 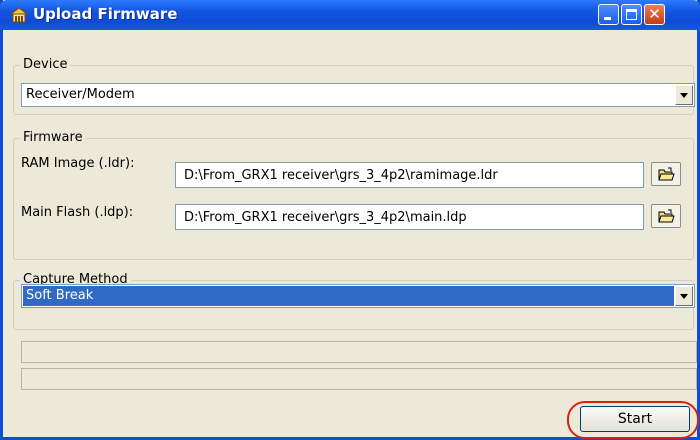 I want to click on firmware-legend: Firmware, so click(x=53, y=138).